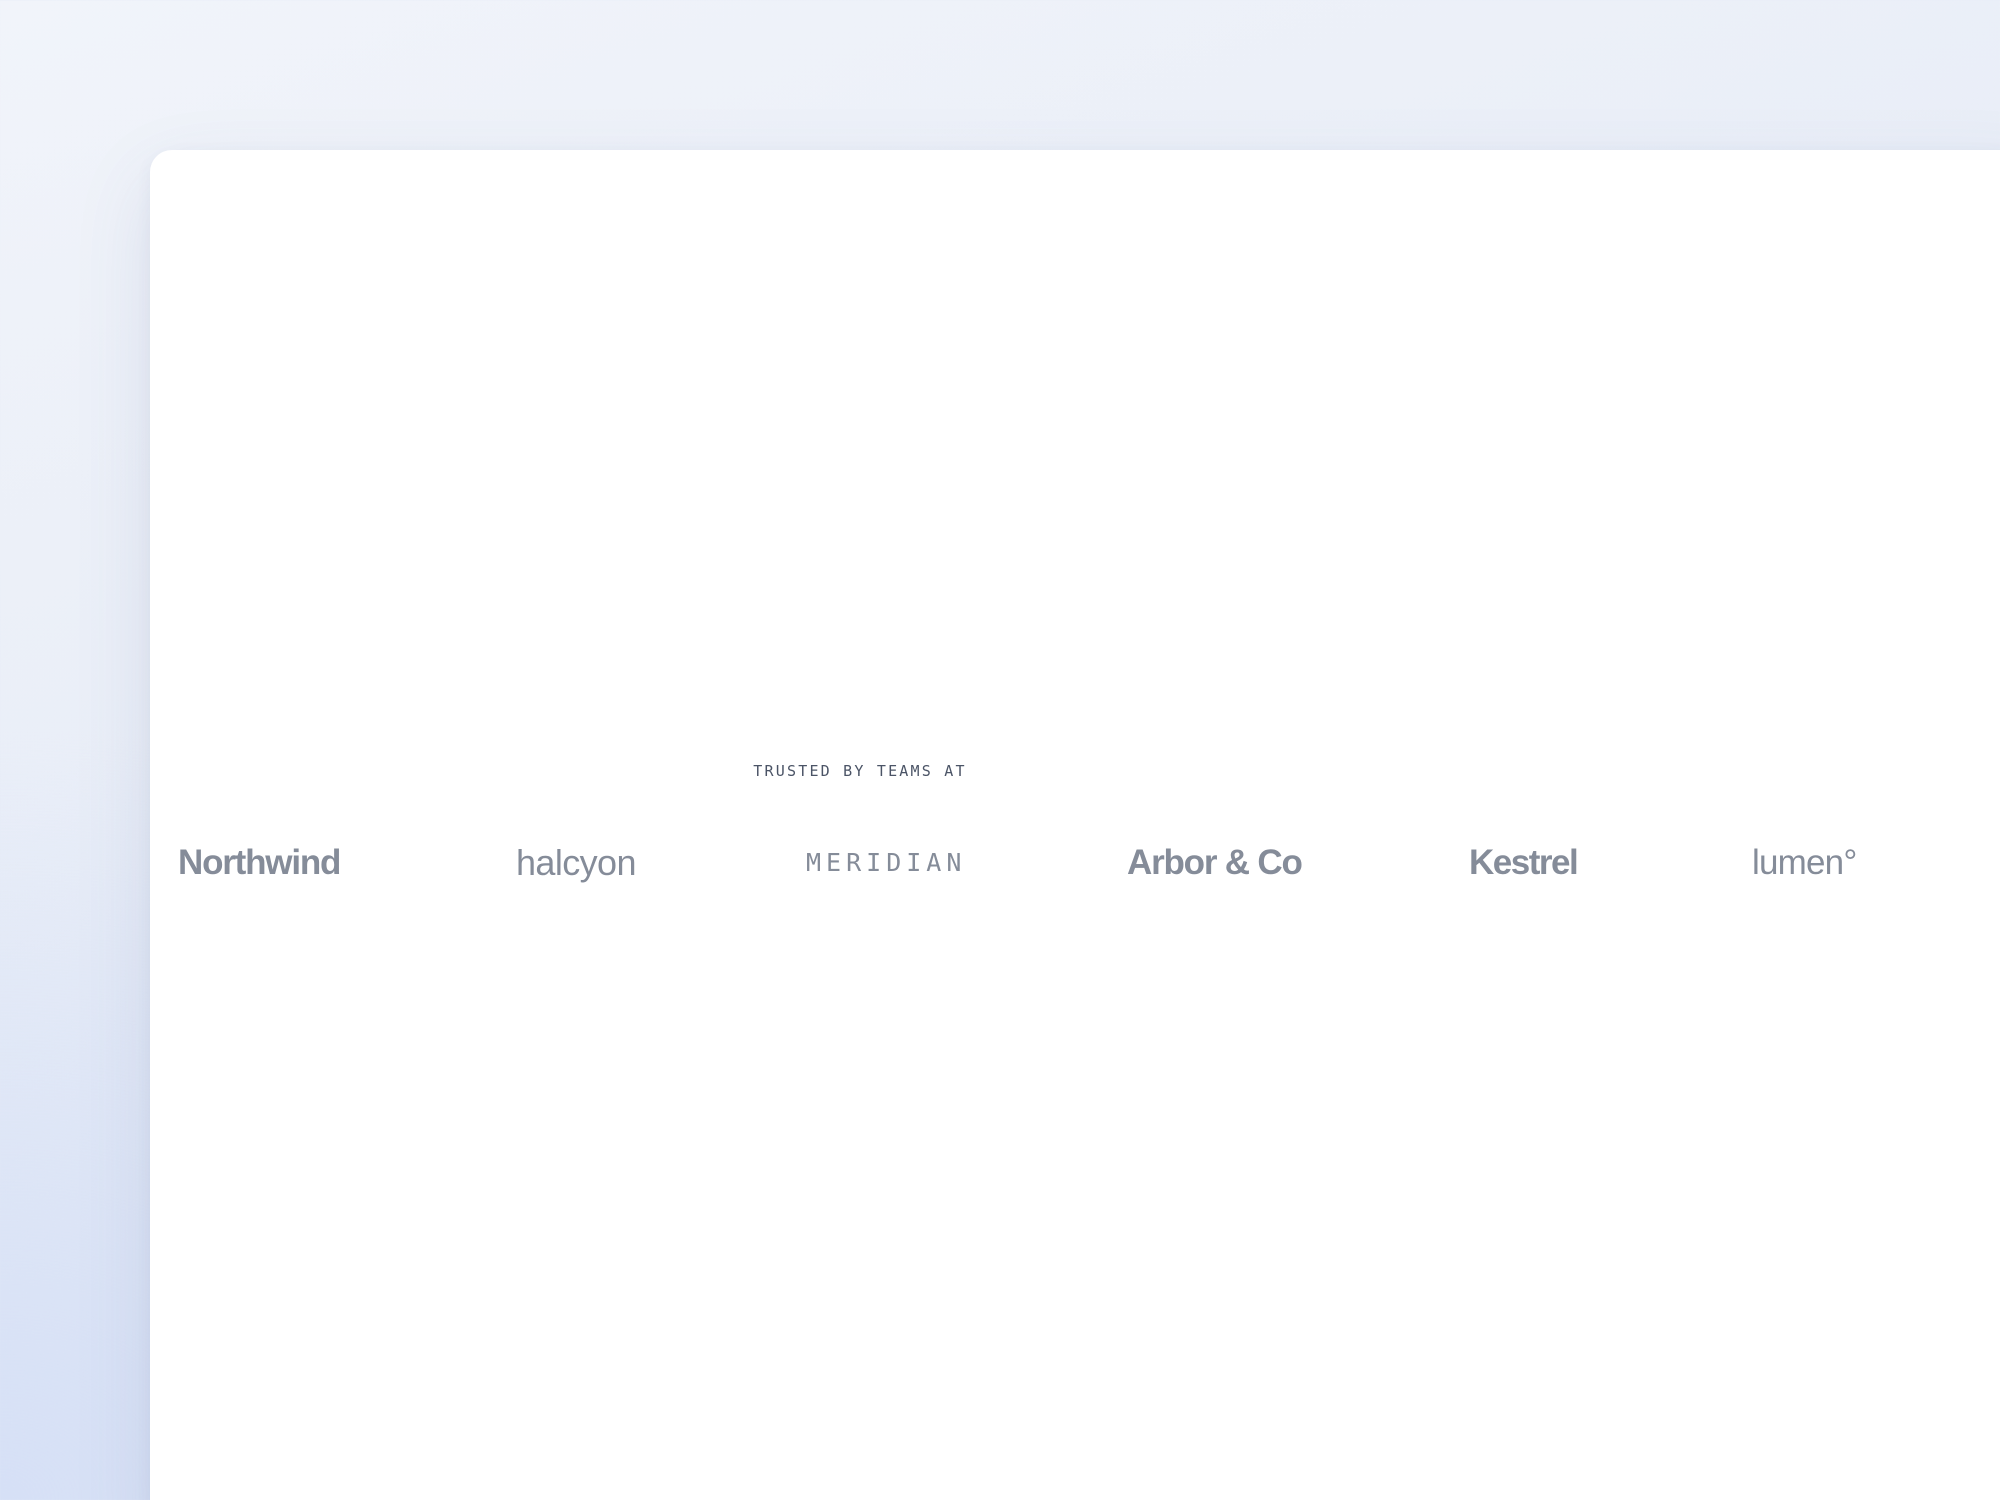 This screenshot has width=2000, height=1500. I want to click on logo-arbor-and-co: Arbor & Co, so click(1215, 862).